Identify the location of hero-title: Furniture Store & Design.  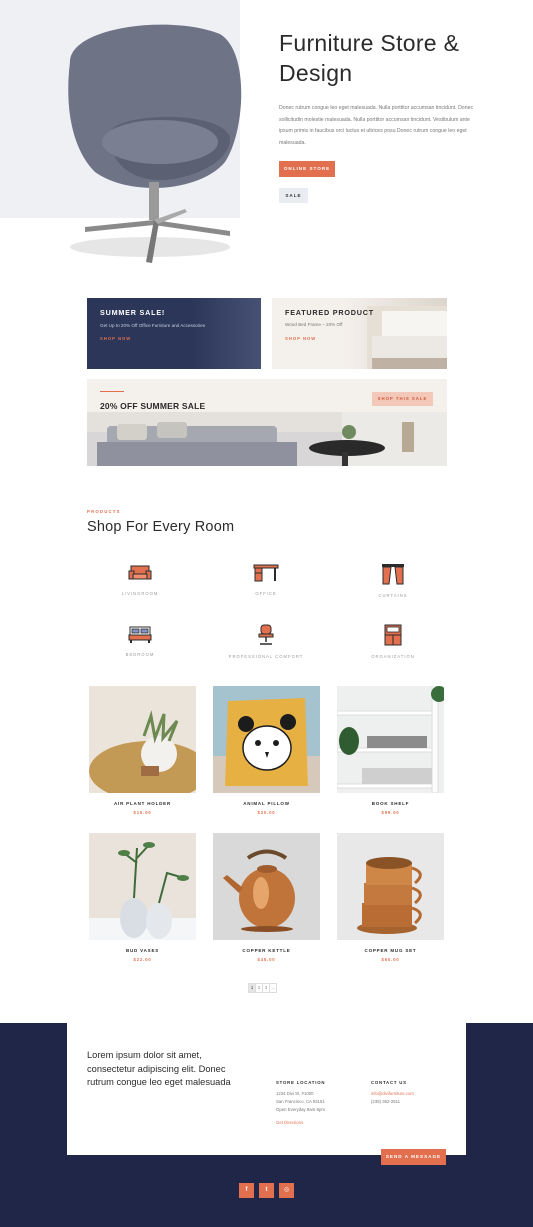
(369, 58).